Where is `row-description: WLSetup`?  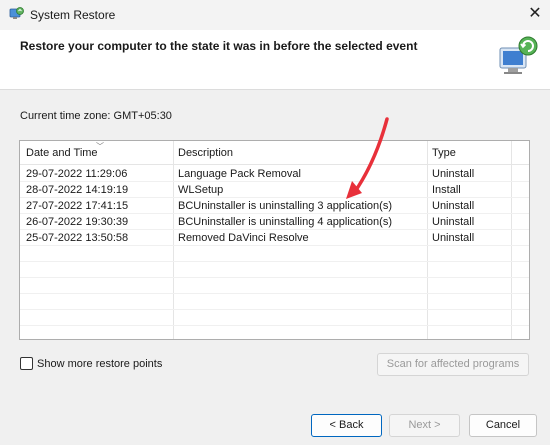
row-description: WLSetup is located at coordinates (201, 190).